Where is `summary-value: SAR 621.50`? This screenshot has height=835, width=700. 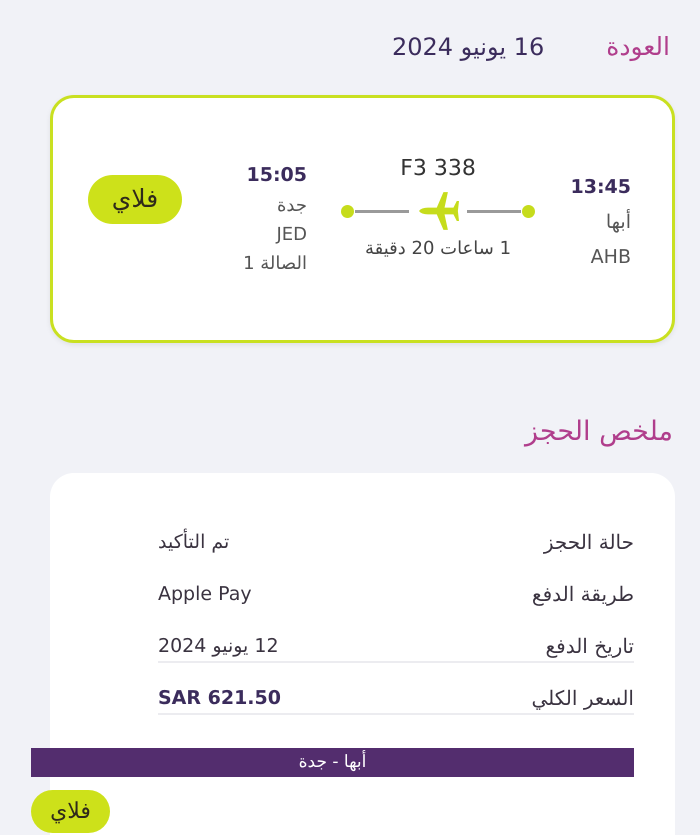 summary-value: SAR 621.50 is located at coordinates (219, 698).